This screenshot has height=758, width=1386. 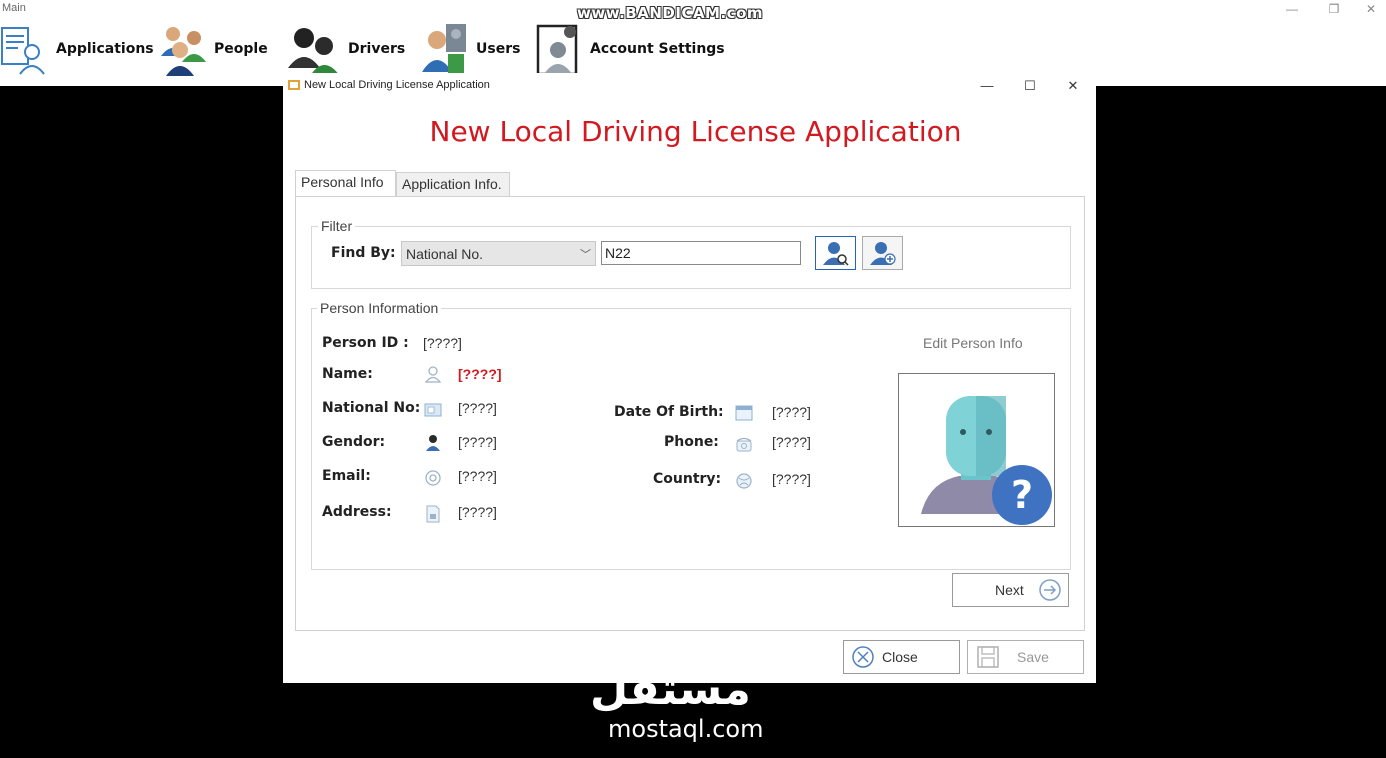 What do you see at coordinates (445, 254) in the screenshot?
I see `find-by-selected-value: National No.` at bounding box center [445, 254].